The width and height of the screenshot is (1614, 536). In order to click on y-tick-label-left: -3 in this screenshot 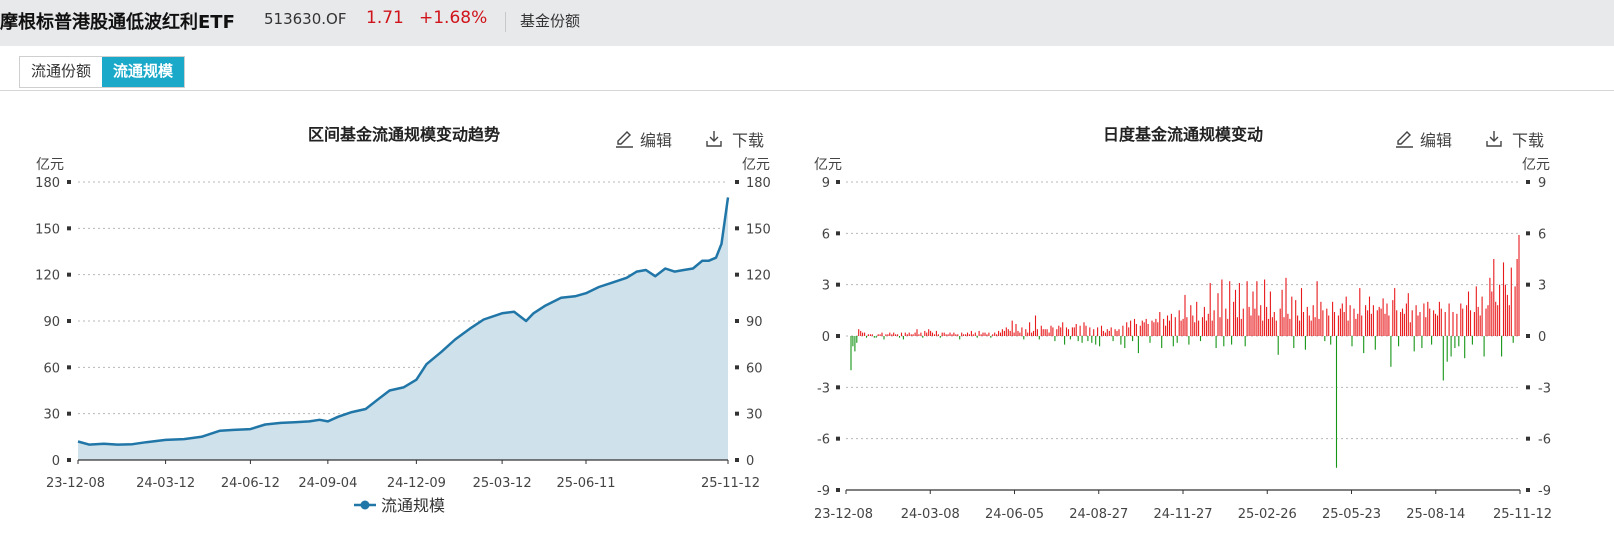, I will do `click(823, 388)`.